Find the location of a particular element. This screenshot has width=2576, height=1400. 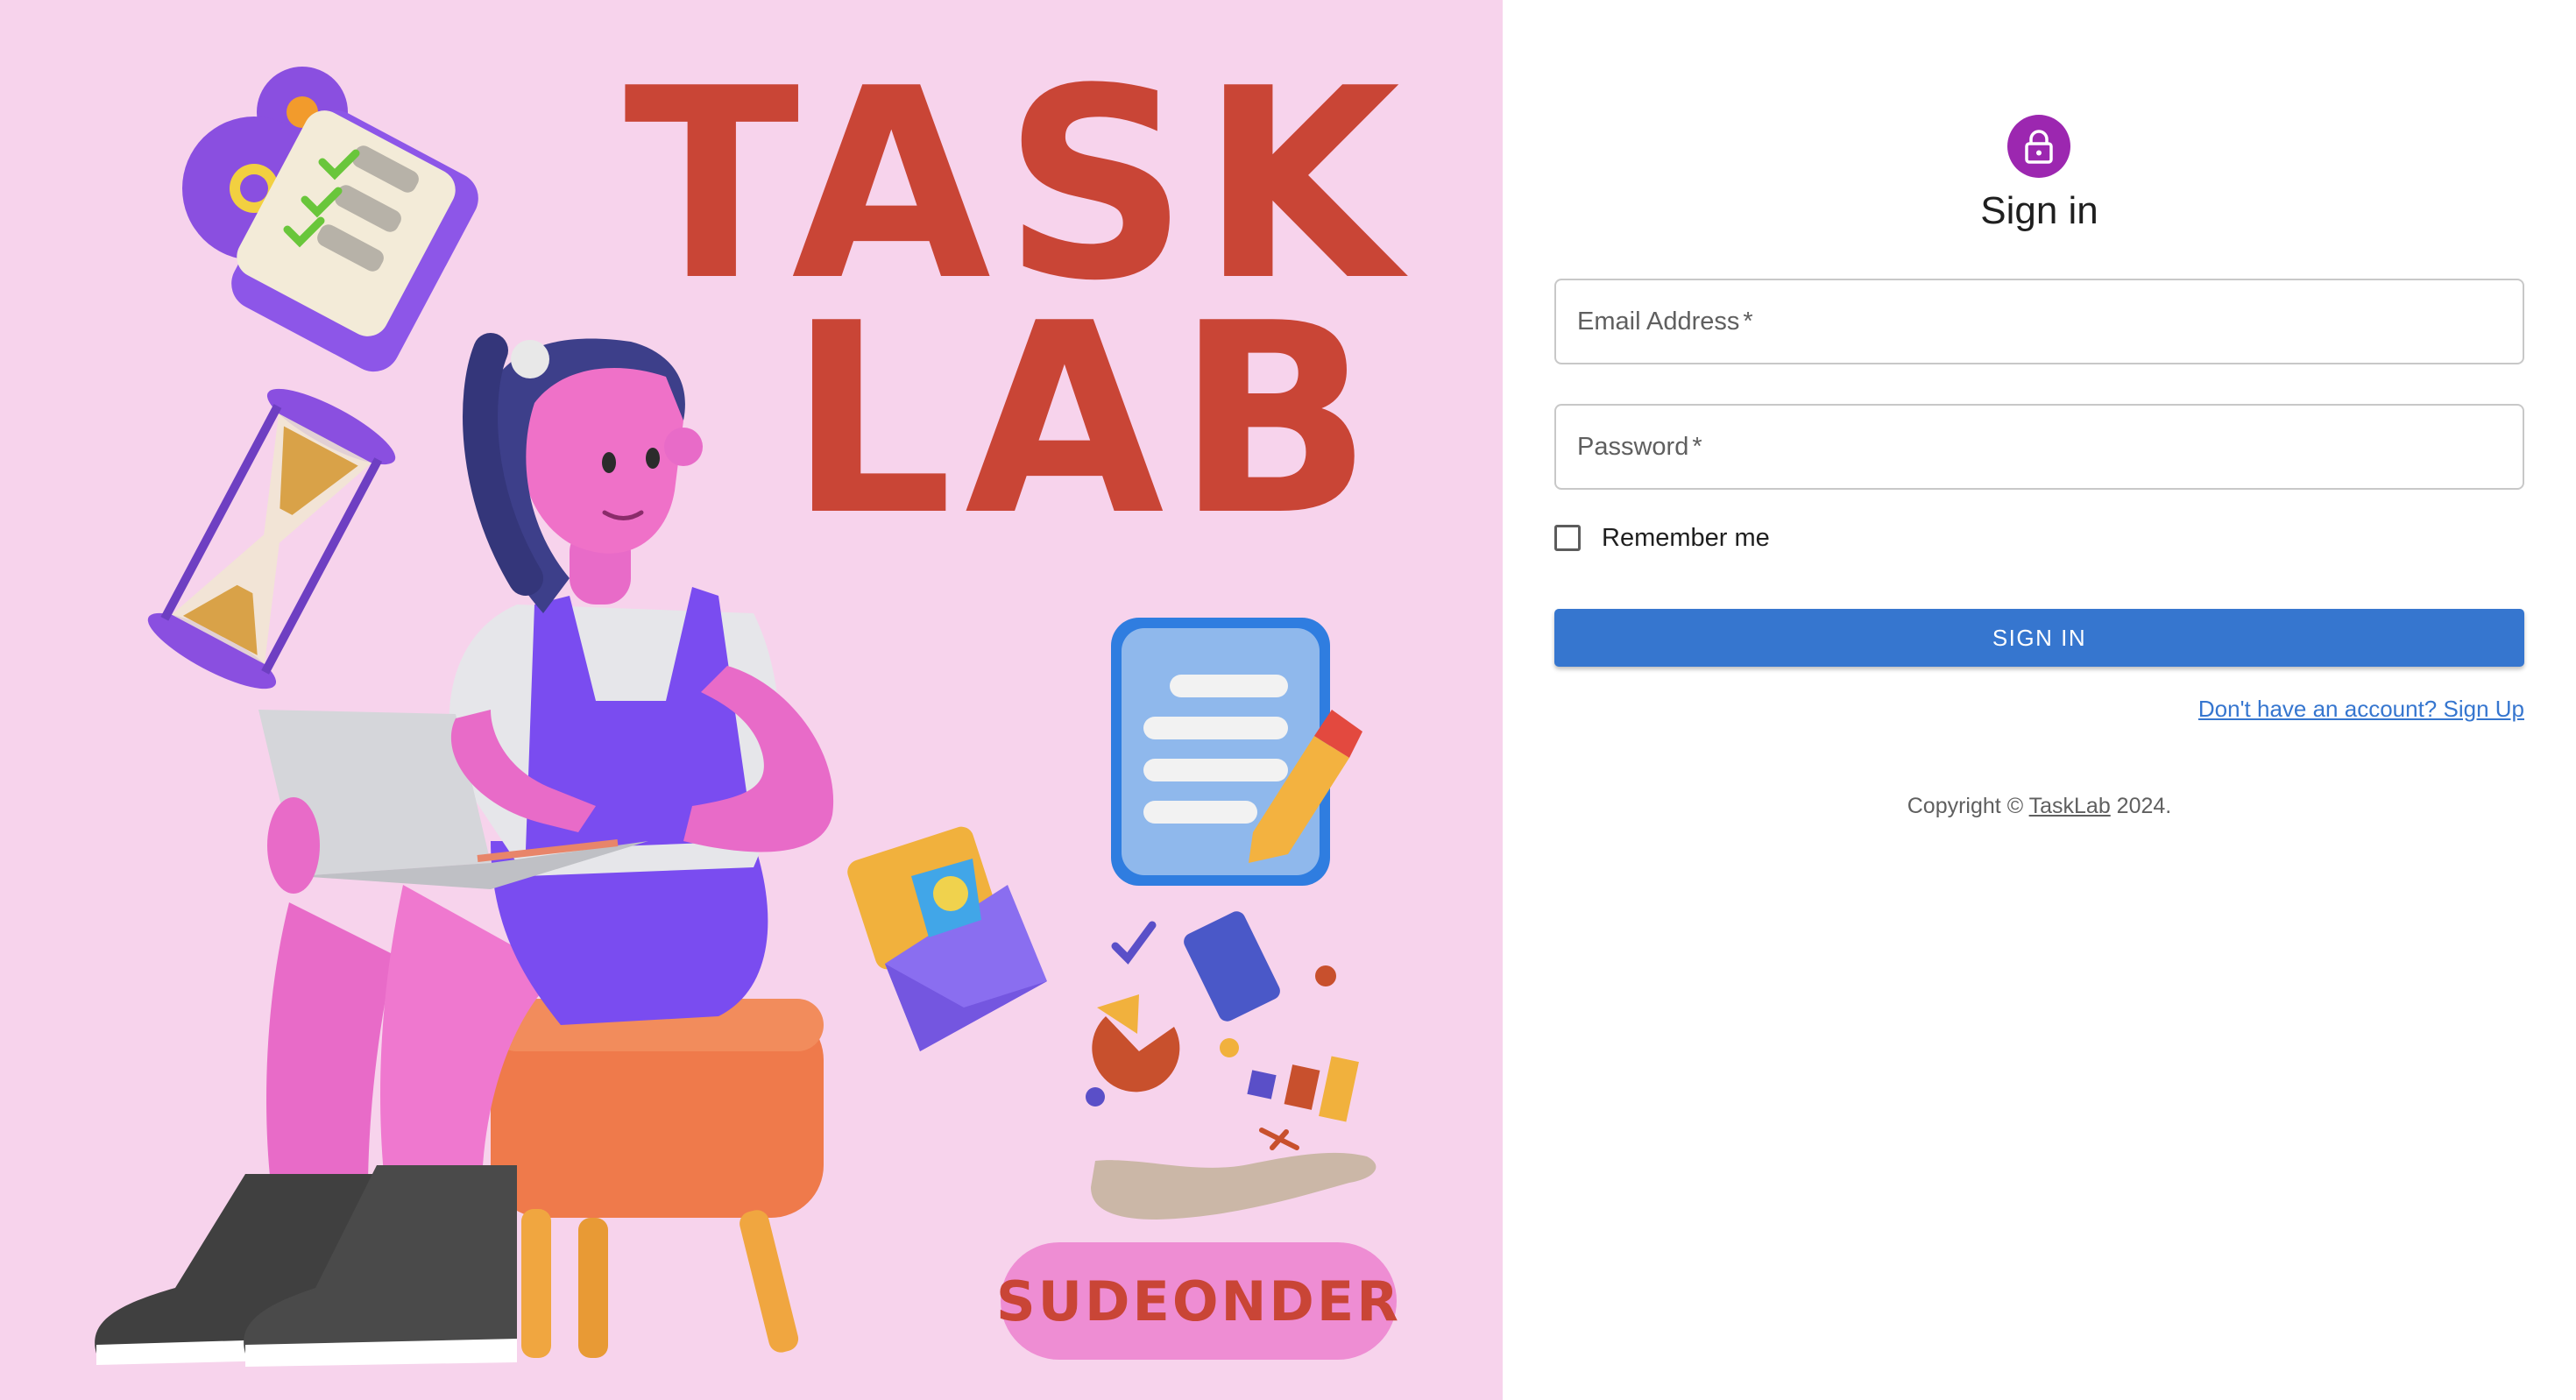

password-field: Password * is located at coordinates (2039, 447).